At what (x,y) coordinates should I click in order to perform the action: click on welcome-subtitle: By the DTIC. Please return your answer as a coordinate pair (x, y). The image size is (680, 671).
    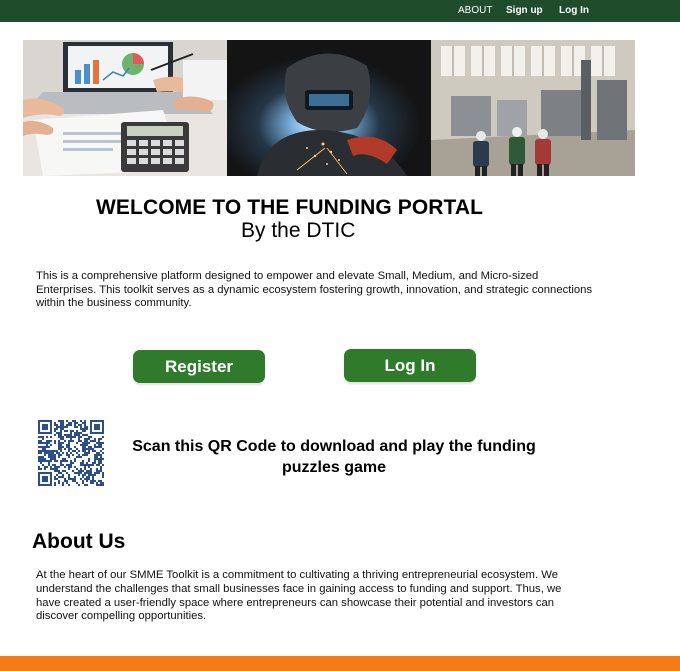
    Looking at the image, I should click on (298, 230).